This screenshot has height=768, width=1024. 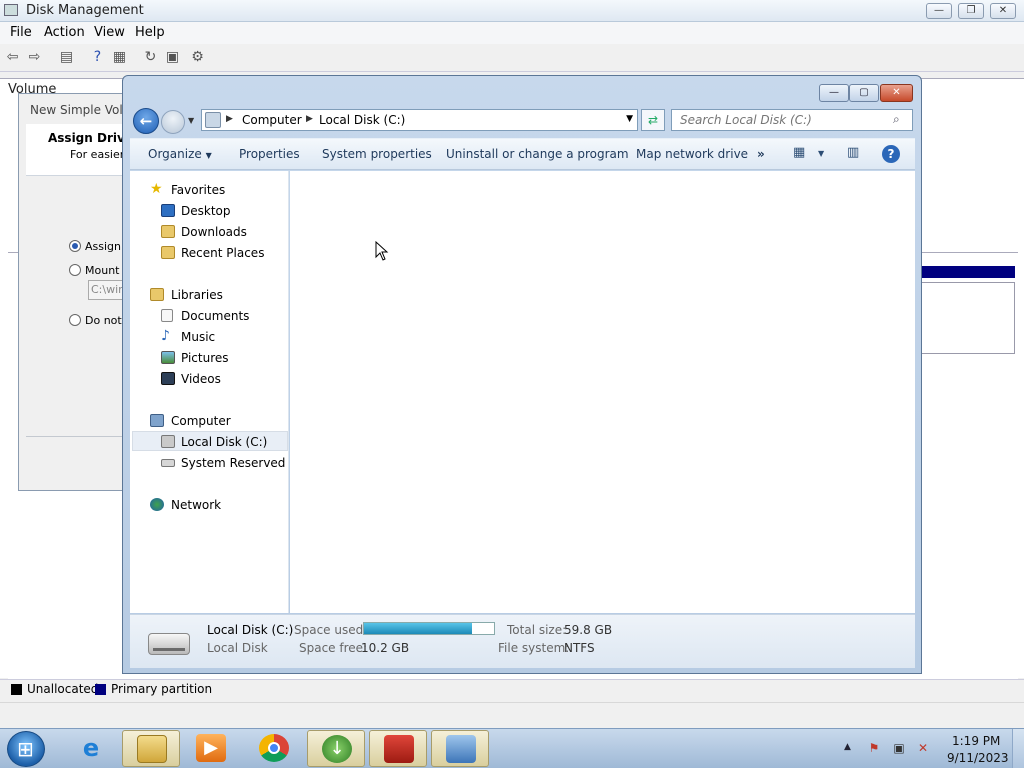 What do you see at coordinates (11, 10) in the screenshot?
I see `disk-management-app-icon` at bounding box center [11, 10].